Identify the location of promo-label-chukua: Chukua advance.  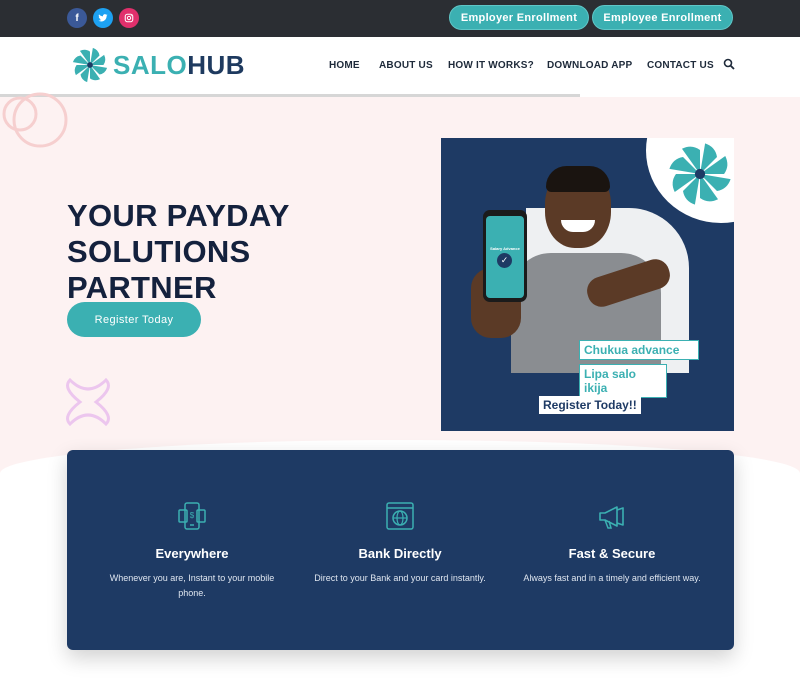
(639, 350).